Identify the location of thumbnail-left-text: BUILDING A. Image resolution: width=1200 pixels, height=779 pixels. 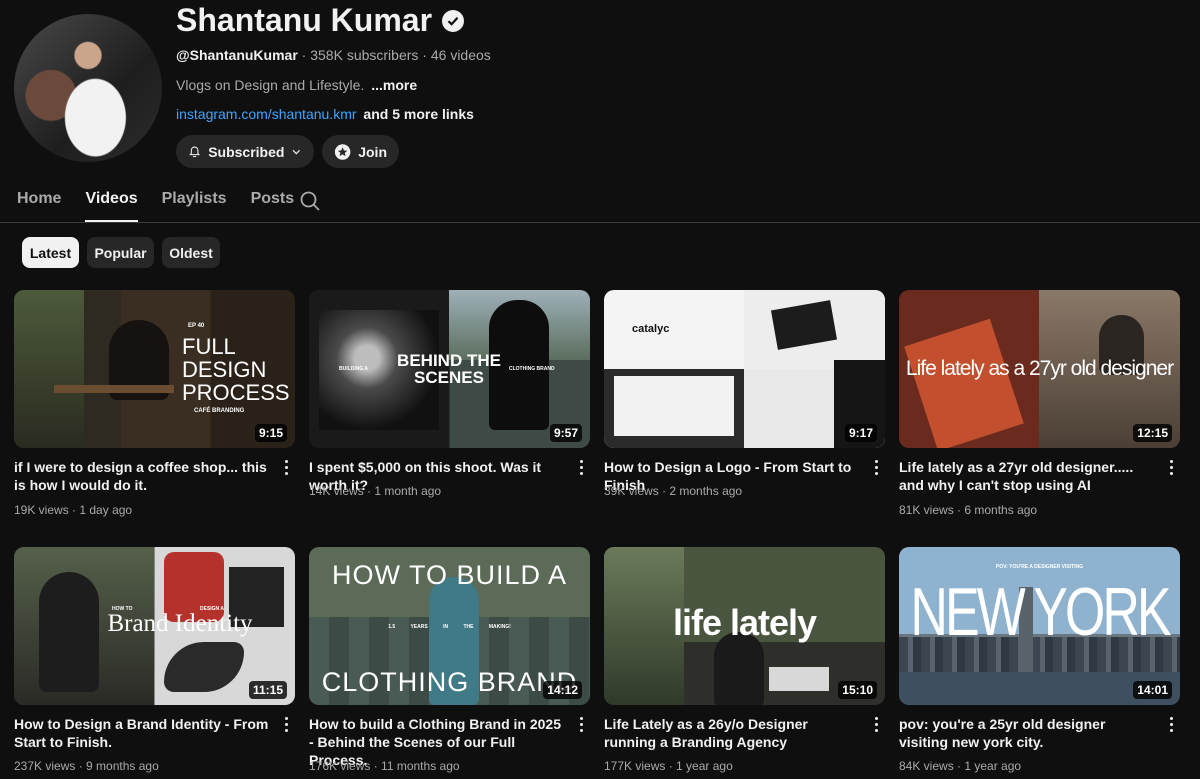
(353, 369).